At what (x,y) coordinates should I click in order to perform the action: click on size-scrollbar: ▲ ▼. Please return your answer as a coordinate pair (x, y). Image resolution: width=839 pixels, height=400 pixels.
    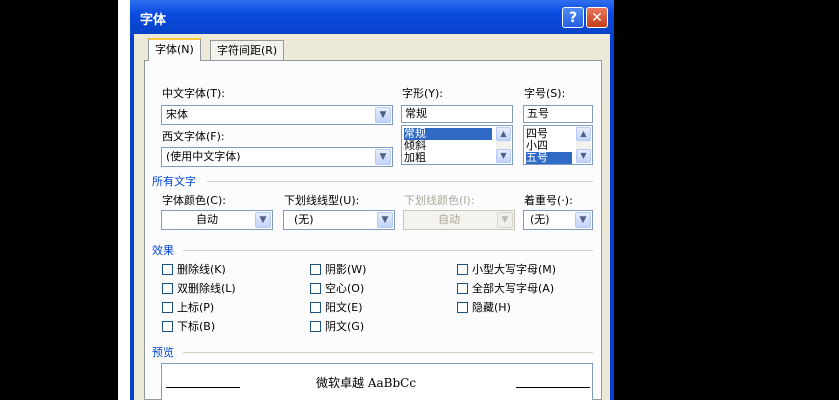
    Looking at the image, I should click on (583, 145).